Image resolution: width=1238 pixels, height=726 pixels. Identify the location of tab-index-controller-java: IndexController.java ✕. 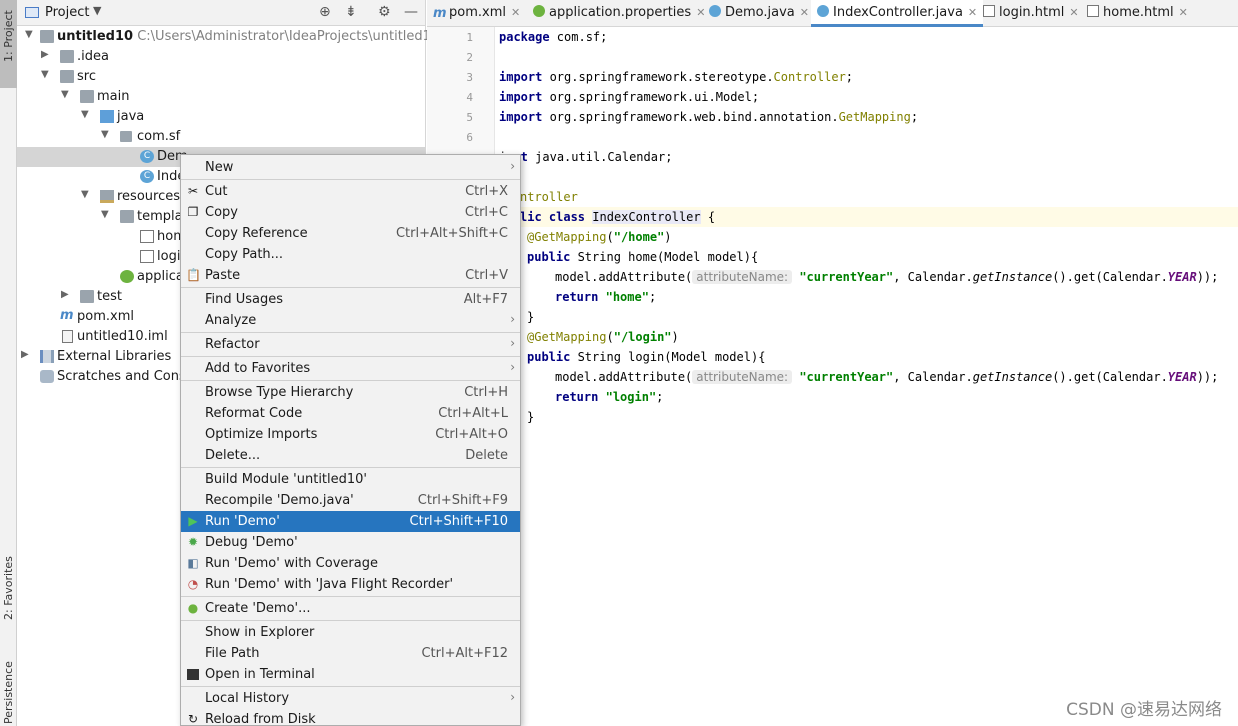
(897, 13).